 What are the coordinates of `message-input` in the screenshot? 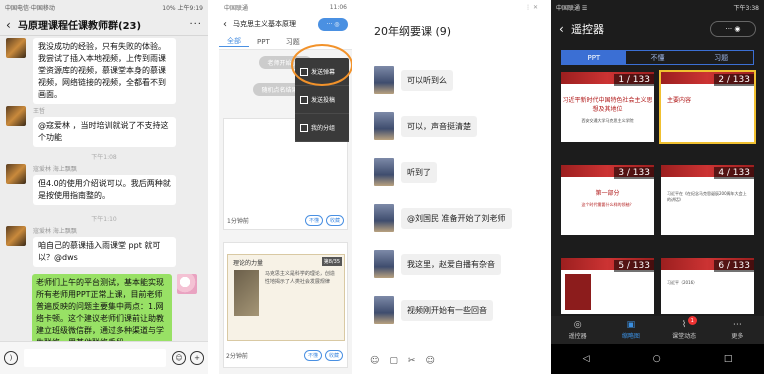 It's located at (95, 358).